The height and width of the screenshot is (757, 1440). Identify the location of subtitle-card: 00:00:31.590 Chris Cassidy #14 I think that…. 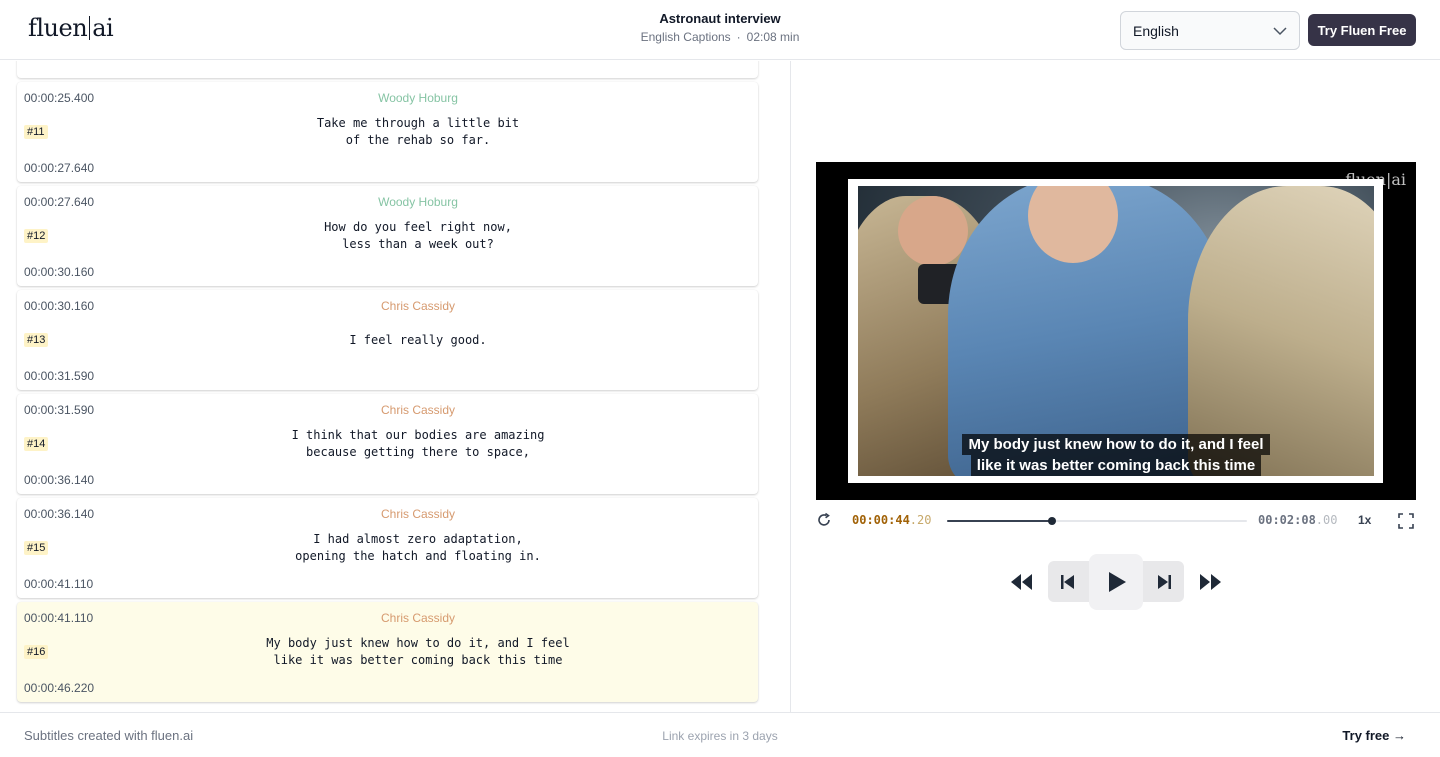
(387, 444).